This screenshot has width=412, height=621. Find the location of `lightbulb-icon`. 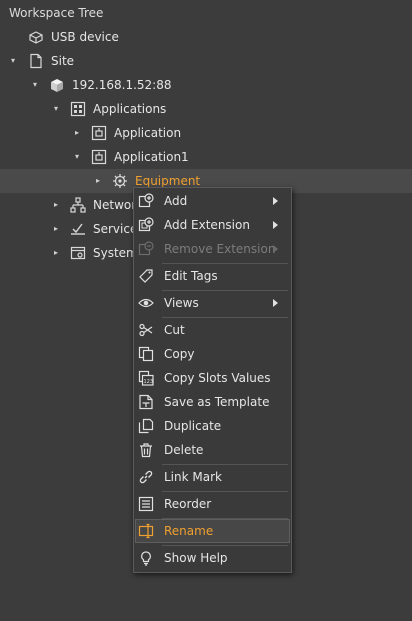

lightbulb-icon is located at coordinates (146, 558).